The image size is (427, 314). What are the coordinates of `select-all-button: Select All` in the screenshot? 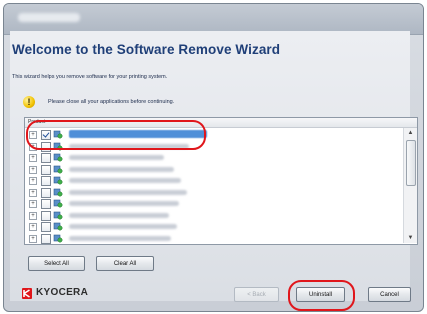 It's located at (56, 263).